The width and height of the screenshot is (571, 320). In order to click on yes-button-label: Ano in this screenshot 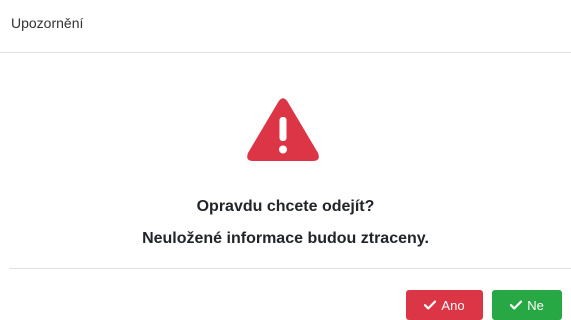, I will do `click(453, 305)`.